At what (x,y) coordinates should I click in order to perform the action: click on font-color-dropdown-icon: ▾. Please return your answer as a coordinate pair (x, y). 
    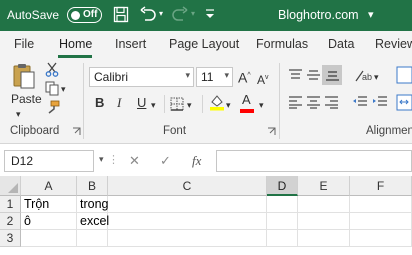
    Looking at the image, I should click on (261, 105).